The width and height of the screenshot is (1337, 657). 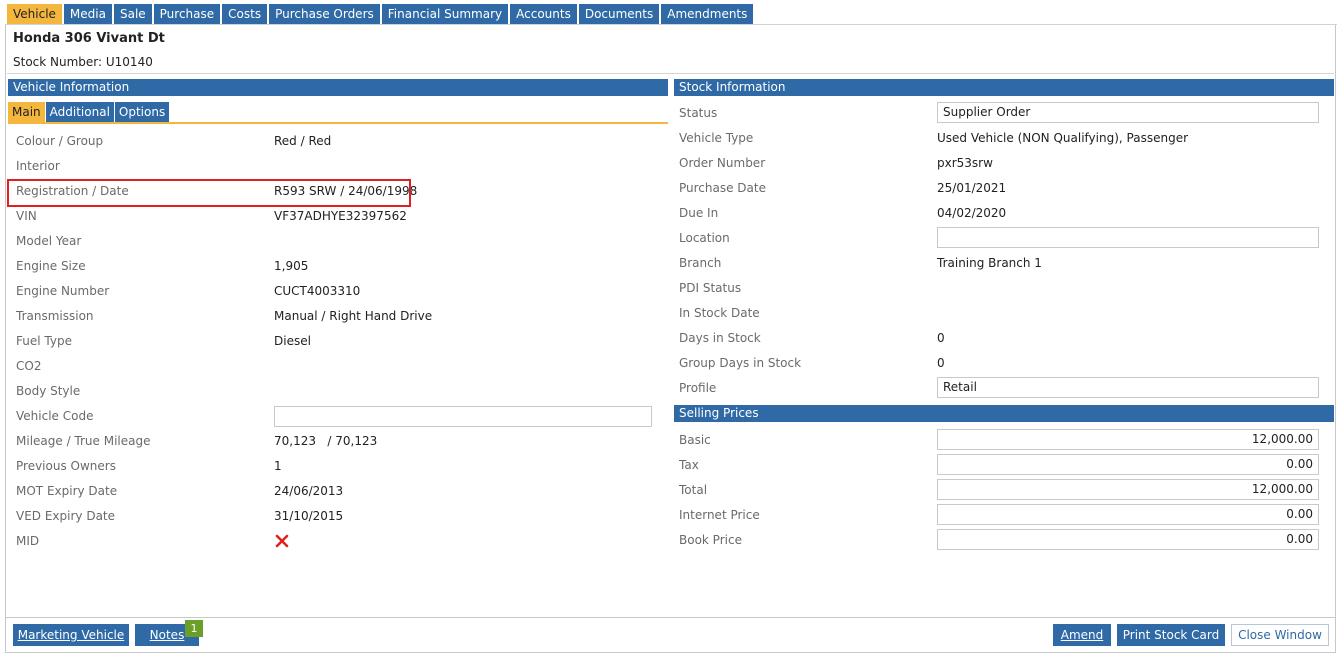 I want to click on close-window-button: Close Window, so click(x=1280, y=635).